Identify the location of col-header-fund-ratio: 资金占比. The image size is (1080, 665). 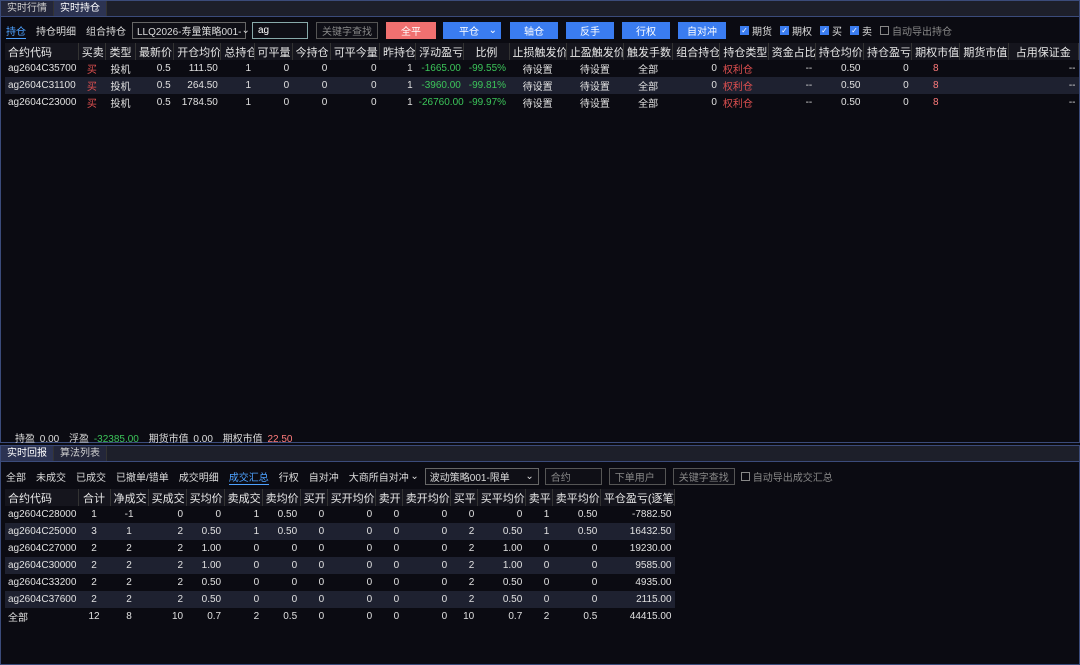
(792, 51).